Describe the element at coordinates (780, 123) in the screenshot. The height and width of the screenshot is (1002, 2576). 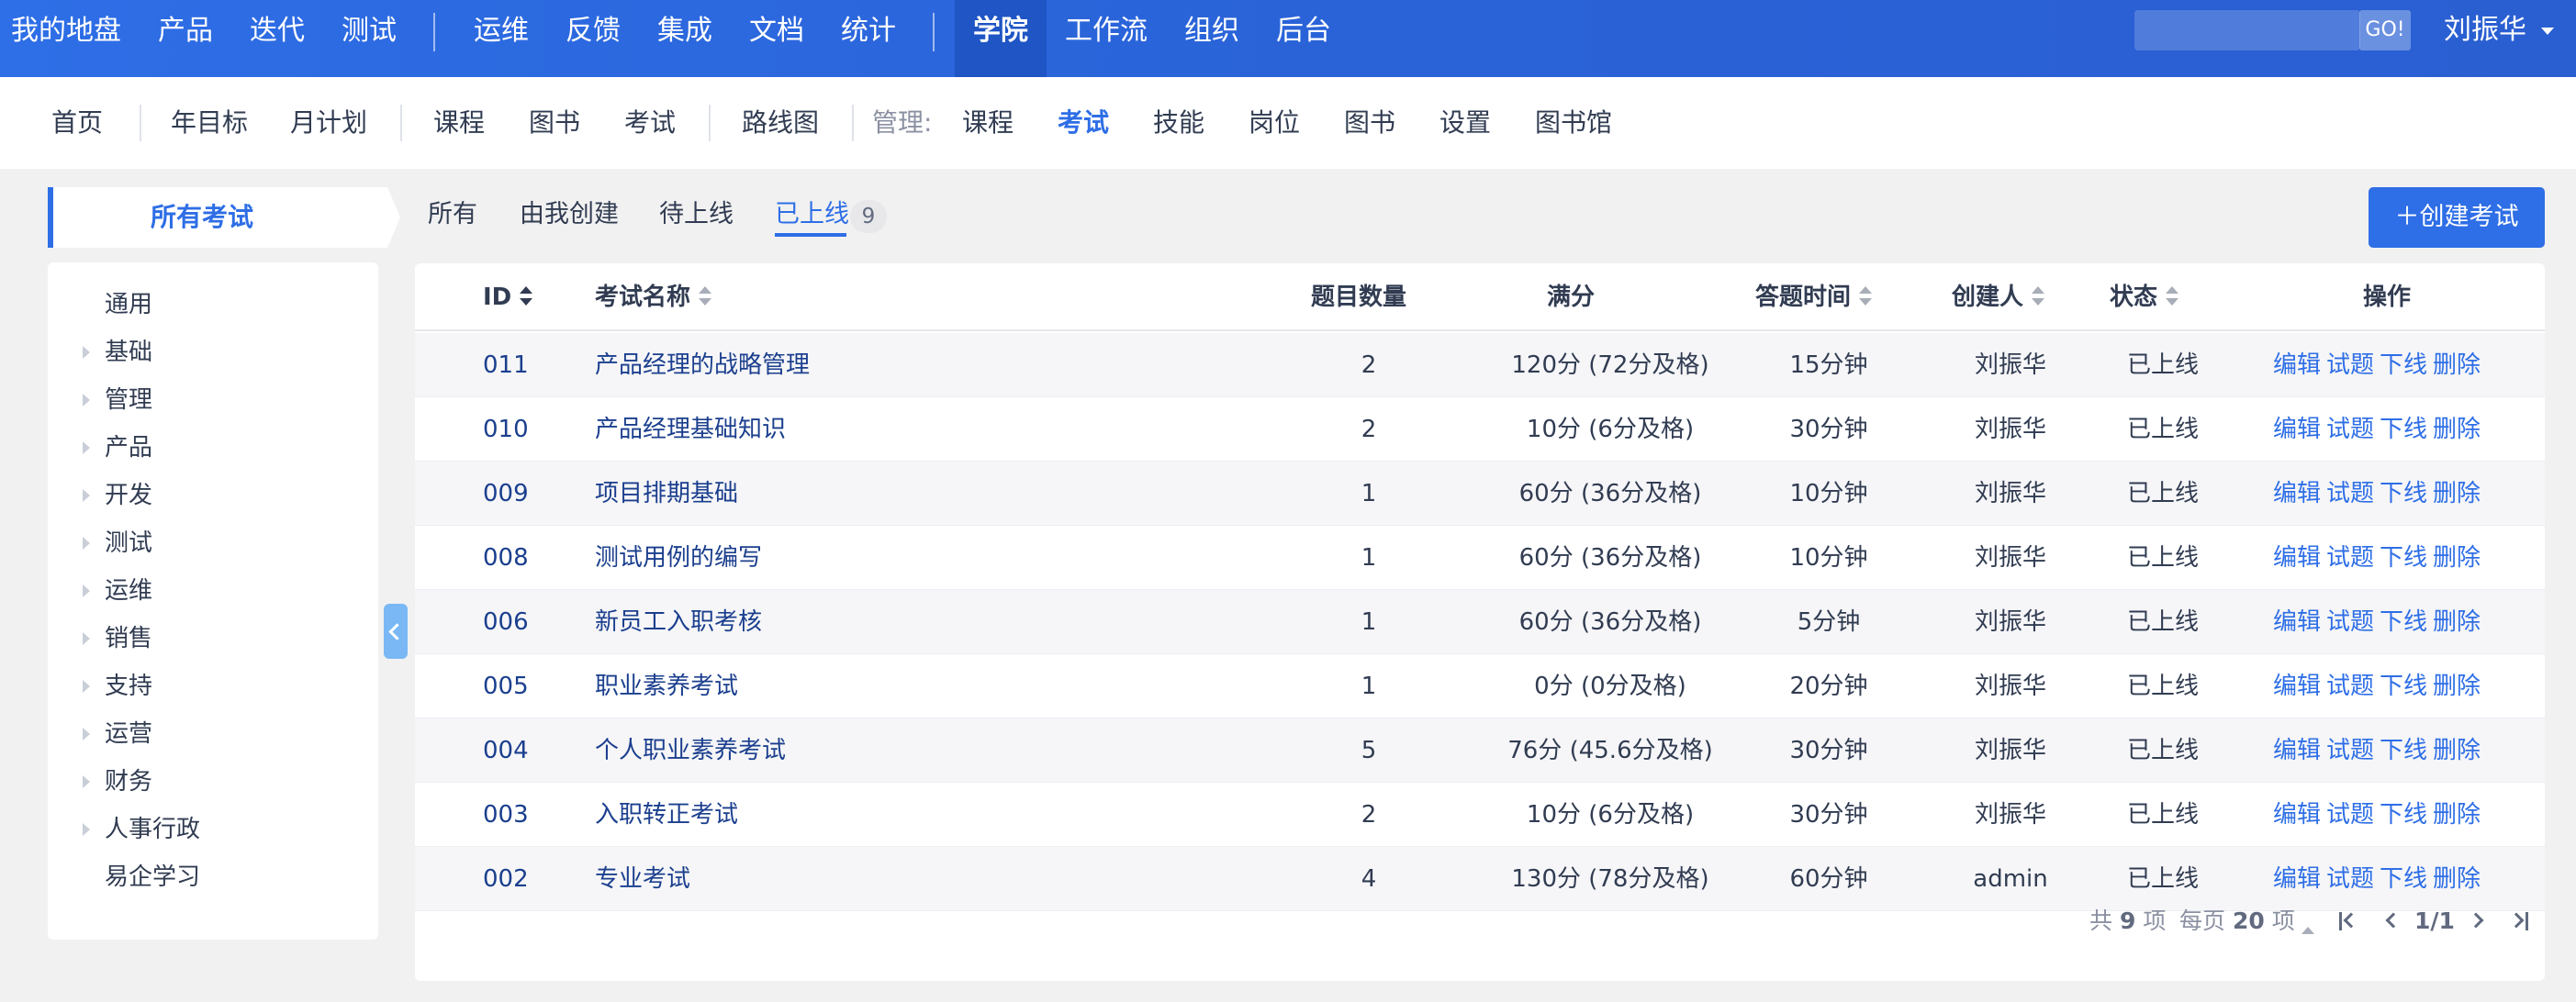
I see `subnav-roadmap: 路线图` at that location.